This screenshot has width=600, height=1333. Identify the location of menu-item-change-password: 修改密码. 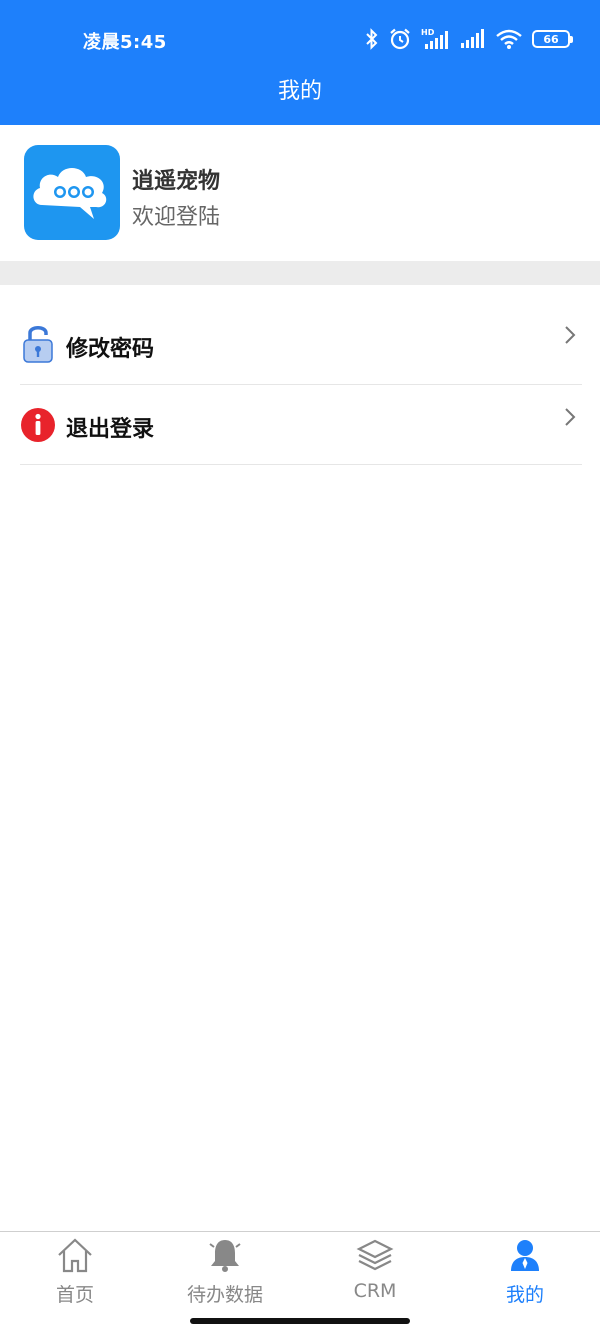
(301, 345).